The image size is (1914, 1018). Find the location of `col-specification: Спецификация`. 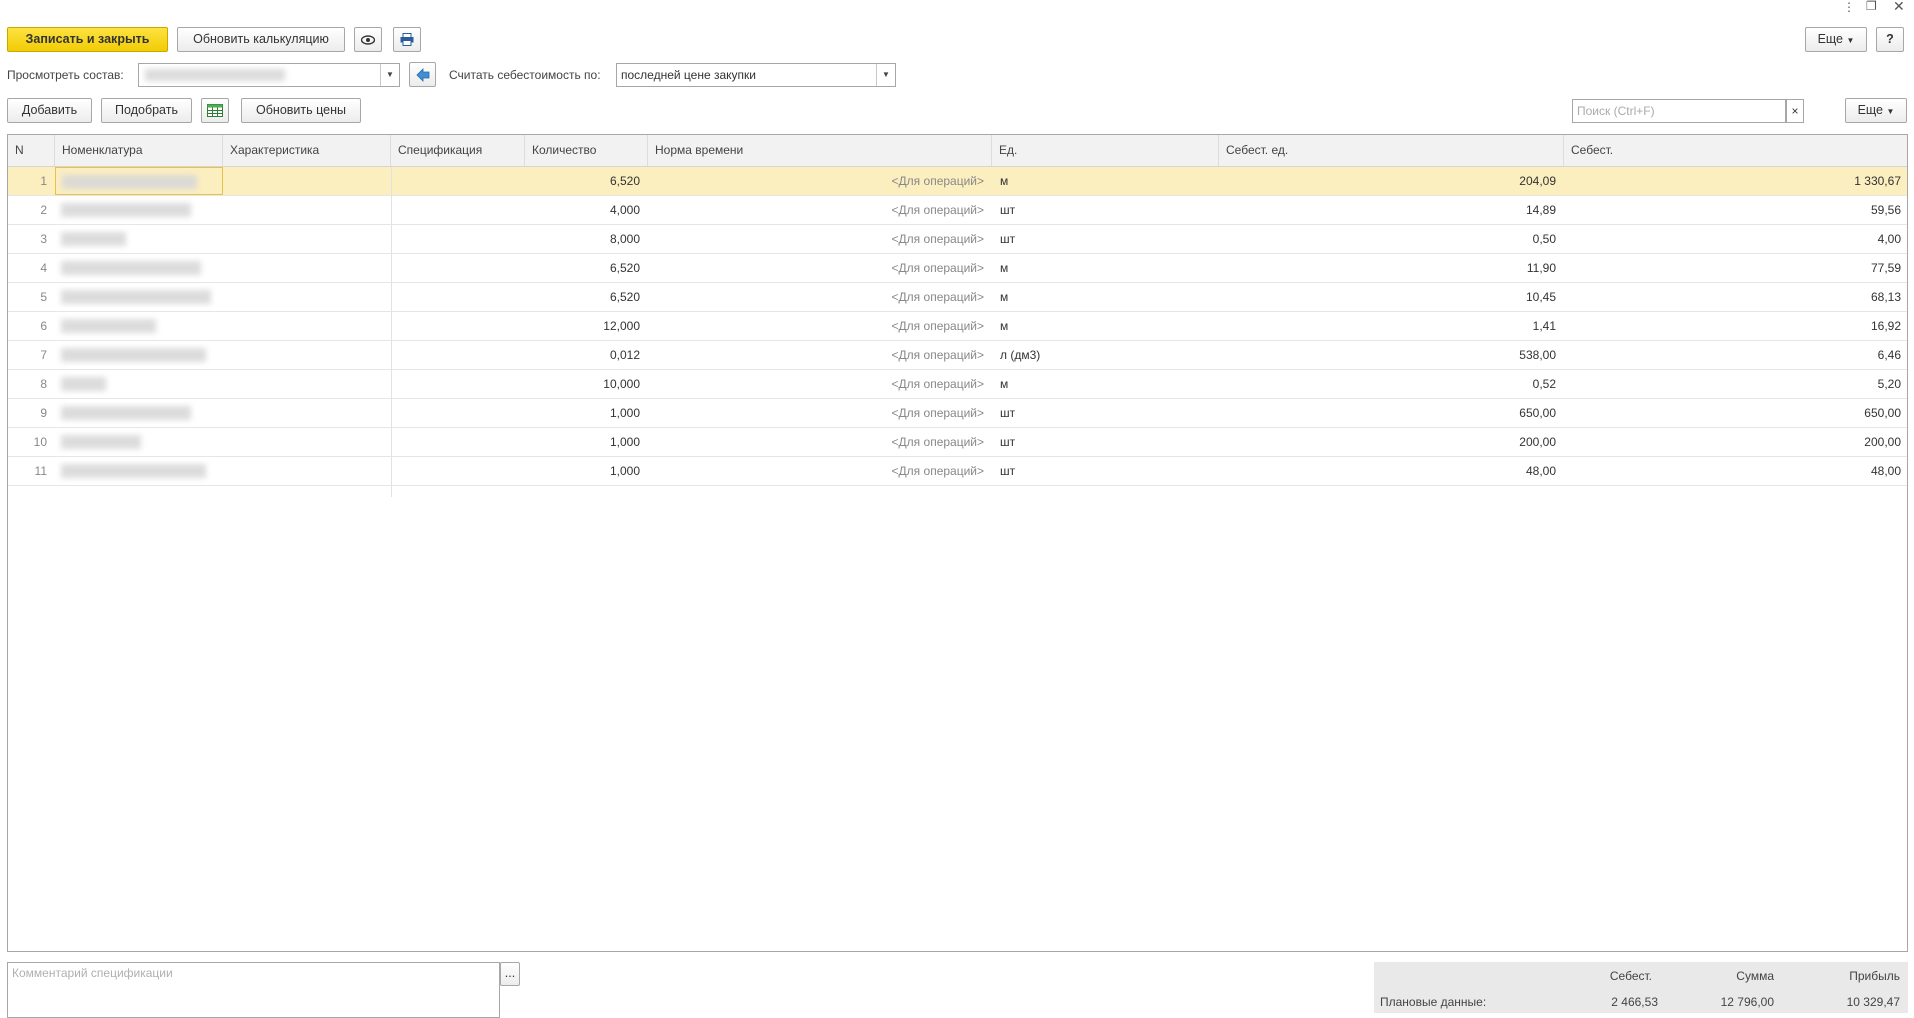

col-specification: Спецификация is located at coordinates (458, 150).